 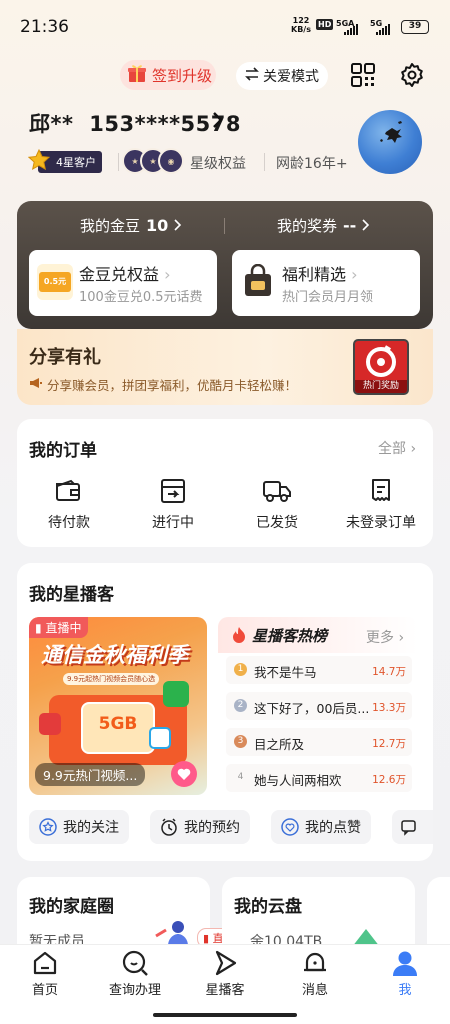 I want to click on hot-reward-label: 热门奖励, so click(x=381, y=386).